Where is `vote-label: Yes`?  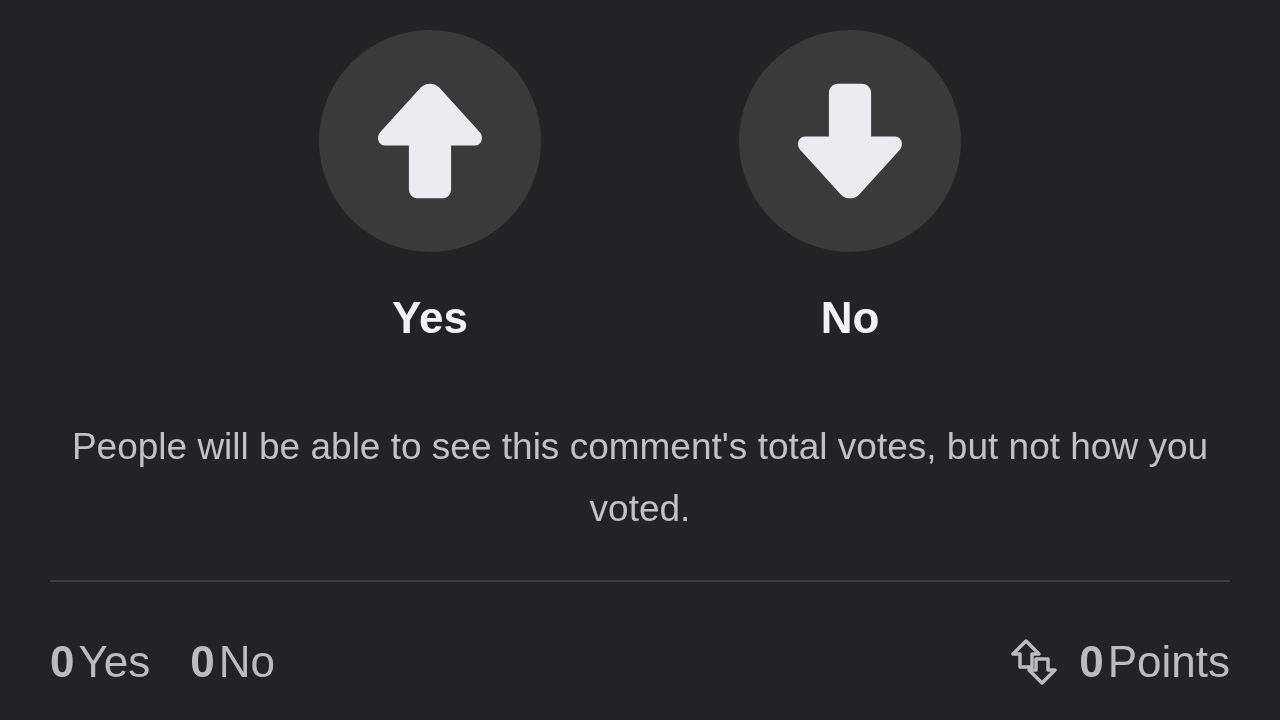
vote-label: Yes is located at coordinates (430, 318).